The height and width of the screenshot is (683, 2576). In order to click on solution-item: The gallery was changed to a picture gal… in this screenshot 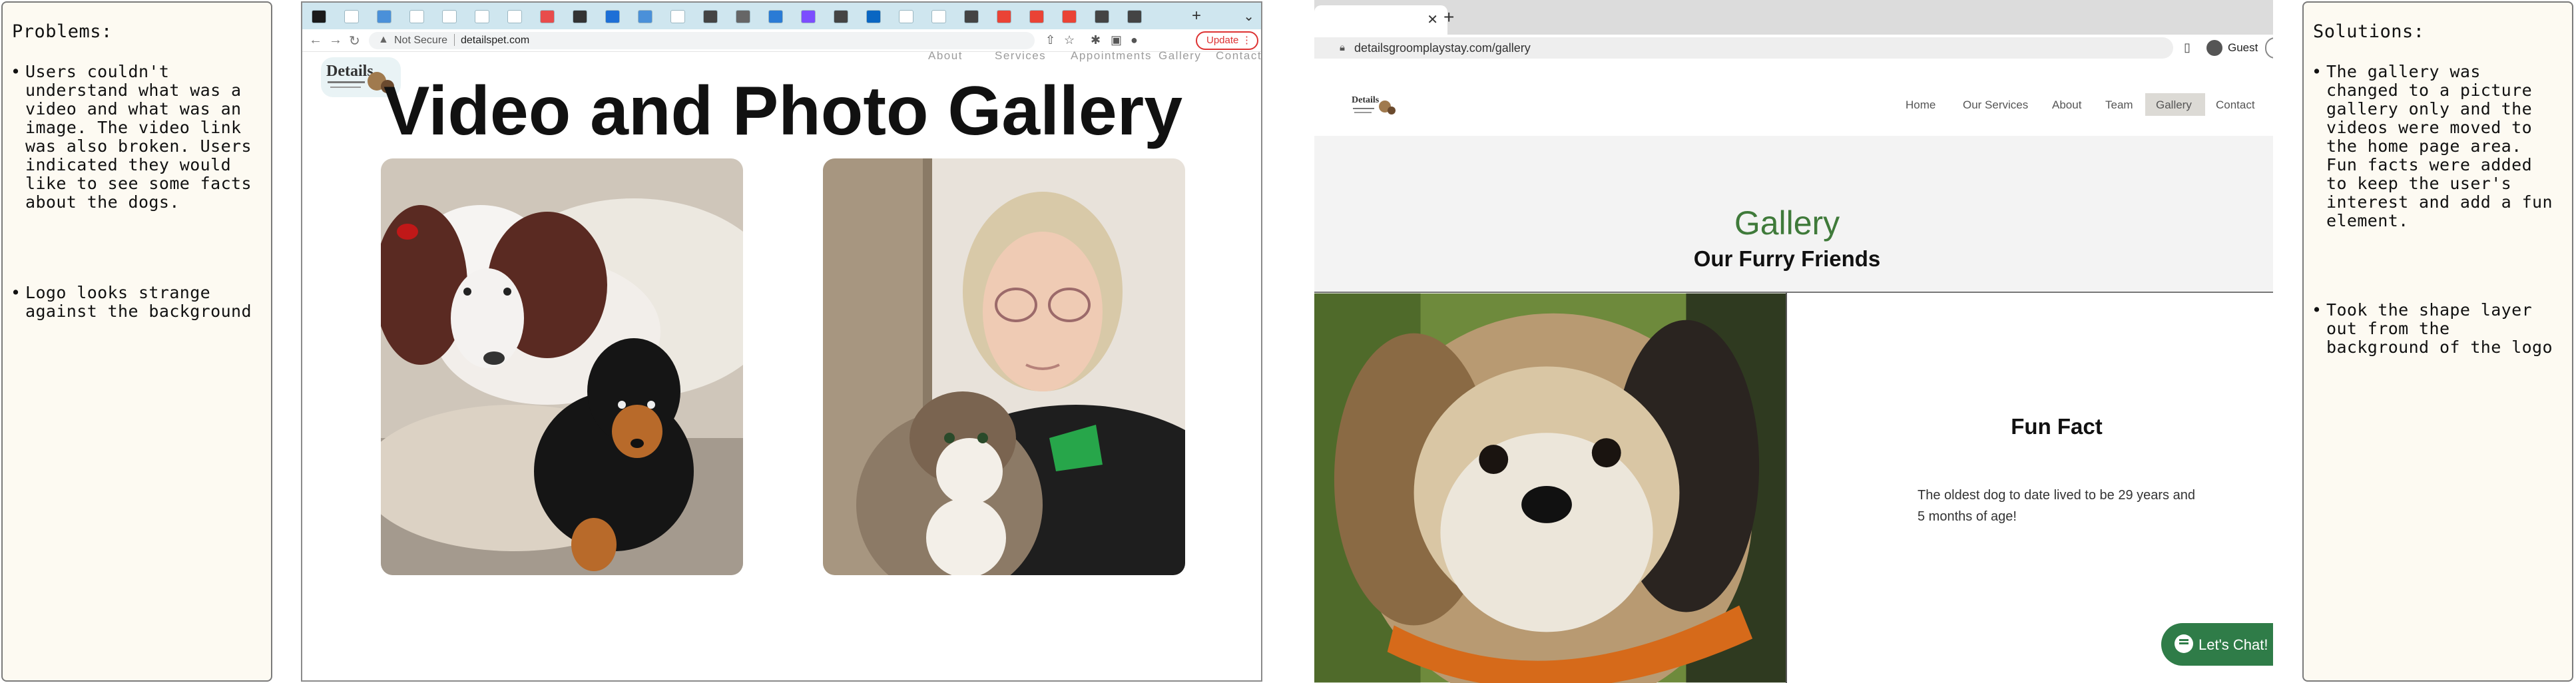, I will do `click(2436, 147)`.